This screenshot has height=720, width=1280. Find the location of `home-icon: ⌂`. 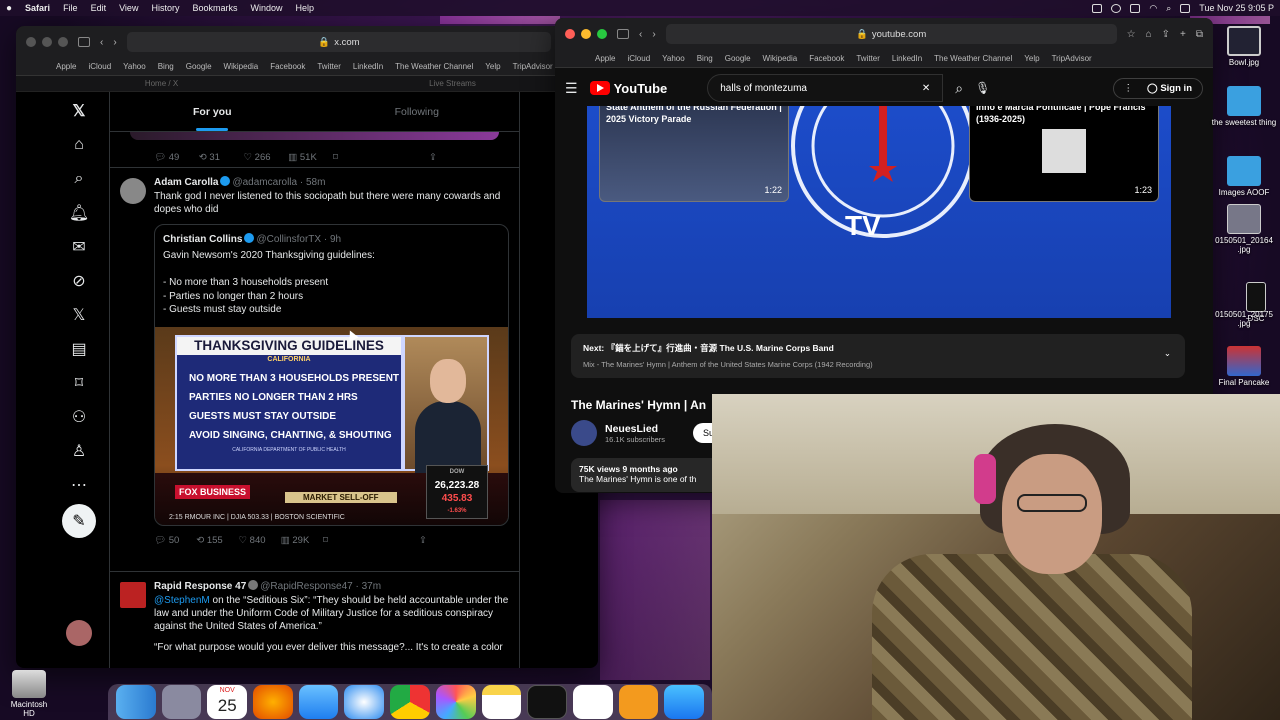

home-icon: ⌂ is located at coordinates (79, 145).